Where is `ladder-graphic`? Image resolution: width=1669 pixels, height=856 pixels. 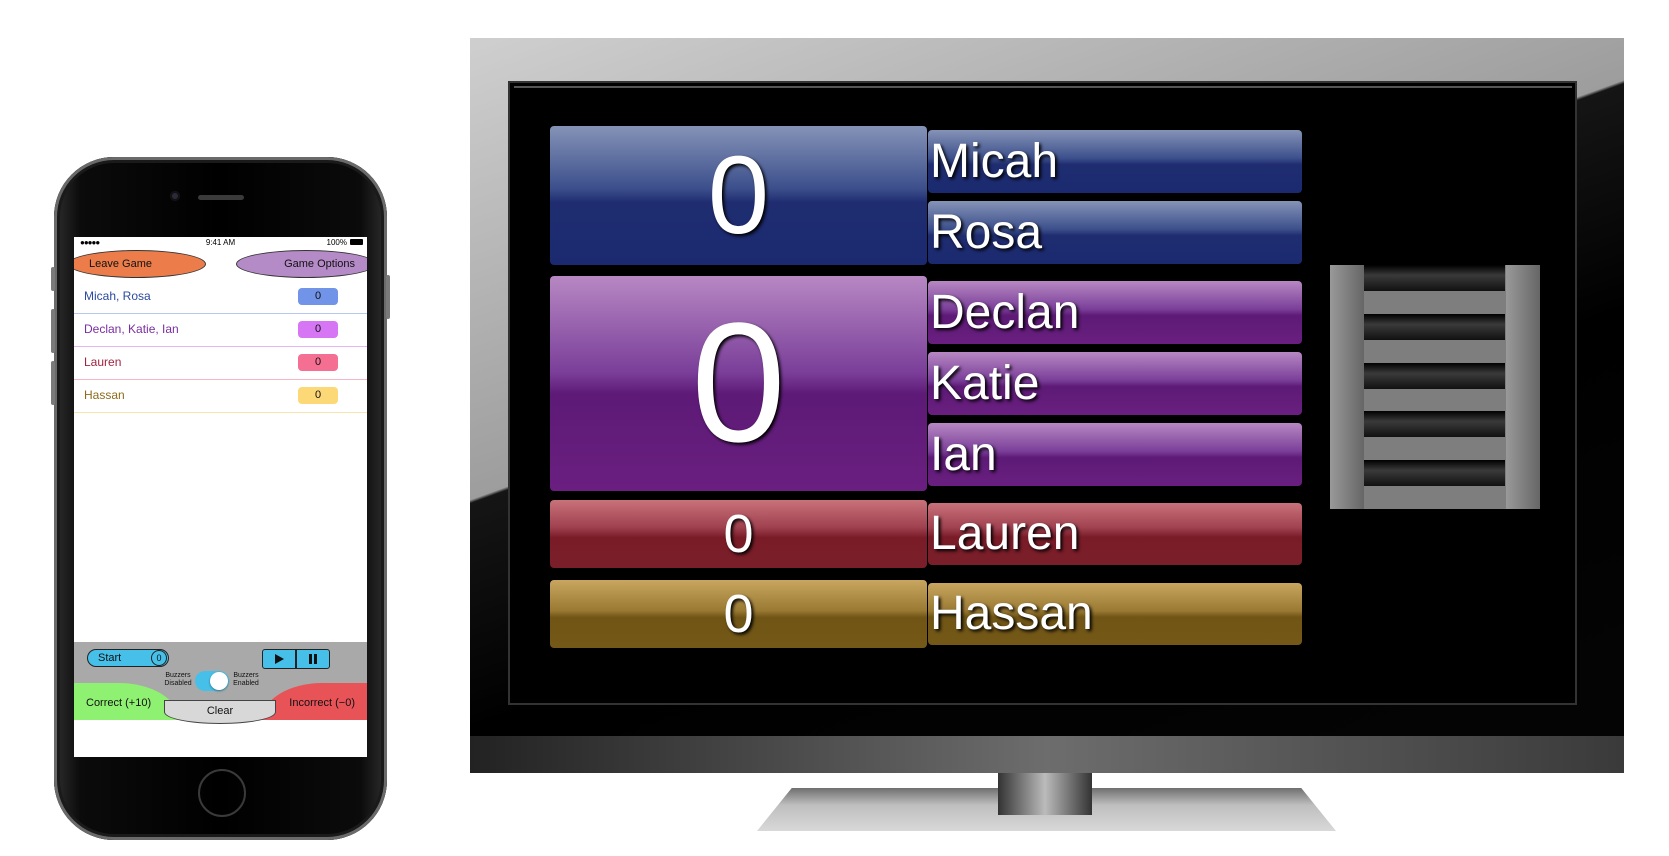 ladder-graphic is located at coordinates (1435, 387).